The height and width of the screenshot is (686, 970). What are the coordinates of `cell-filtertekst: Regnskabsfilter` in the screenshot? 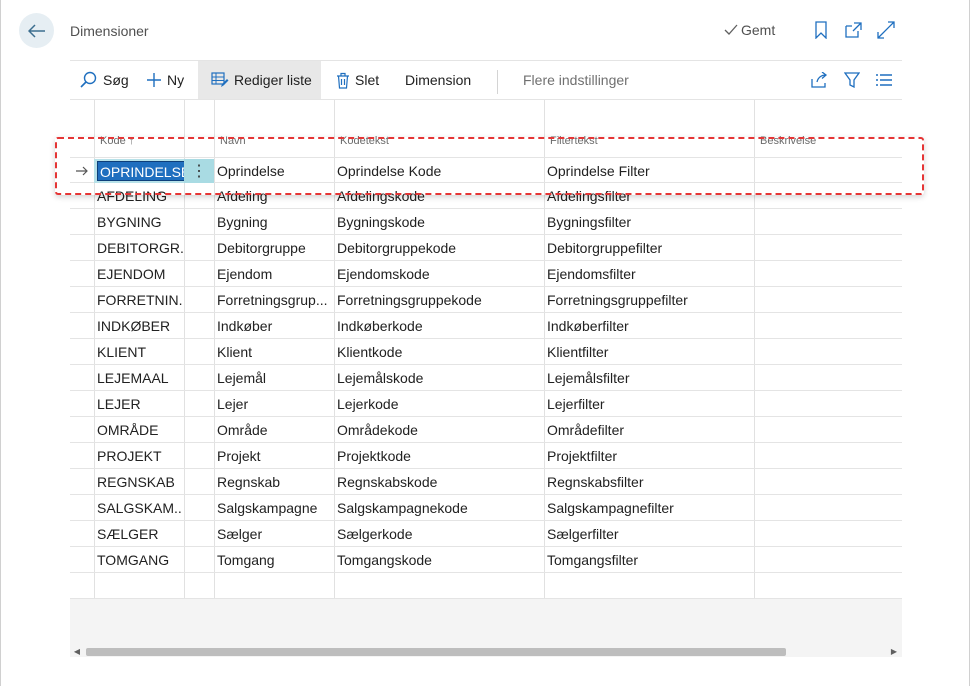 It's located at (649, 482).